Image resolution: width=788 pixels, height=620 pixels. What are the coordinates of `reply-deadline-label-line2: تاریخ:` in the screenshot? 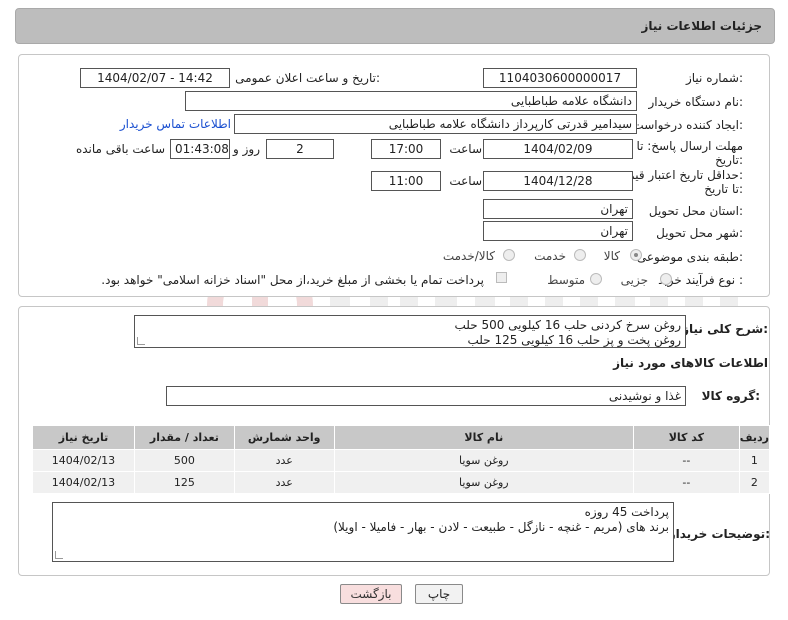 It's located at (729, 160).